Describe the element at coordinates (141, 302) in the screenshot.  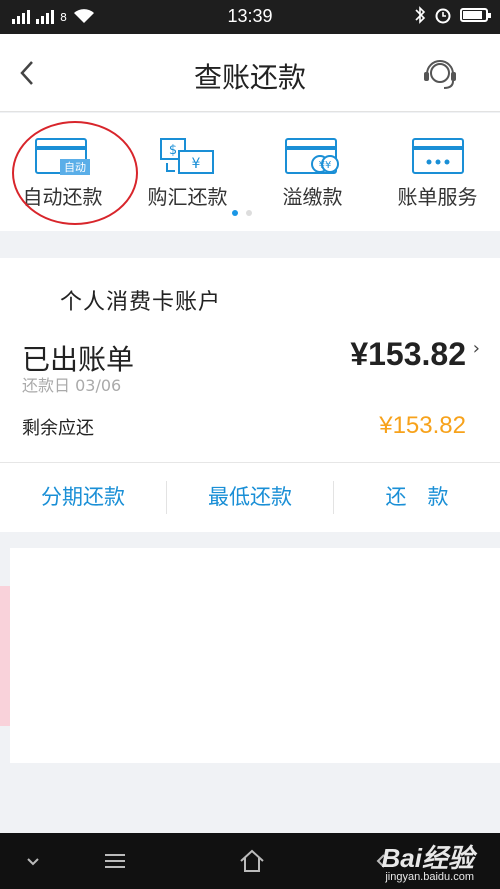
I see `account-name: 个人消费卡账户` at that location.